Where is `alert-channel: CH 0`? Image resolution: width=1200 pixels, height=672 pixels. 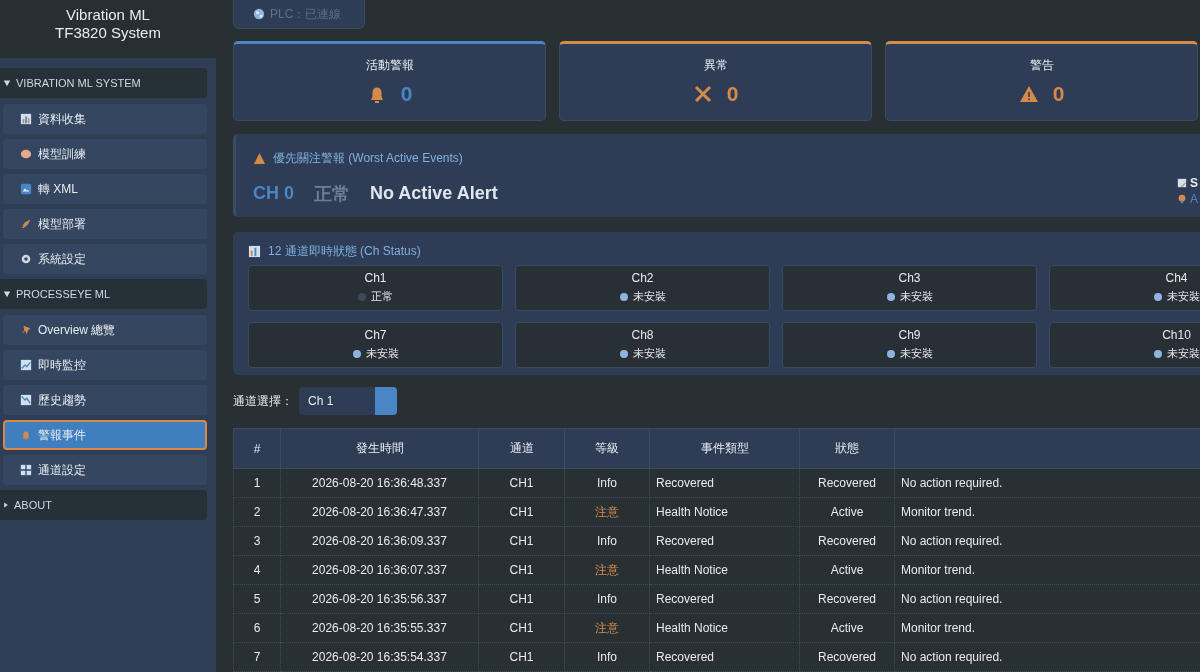
alert-channel: CH 0 is located at coordinates (273, 194).